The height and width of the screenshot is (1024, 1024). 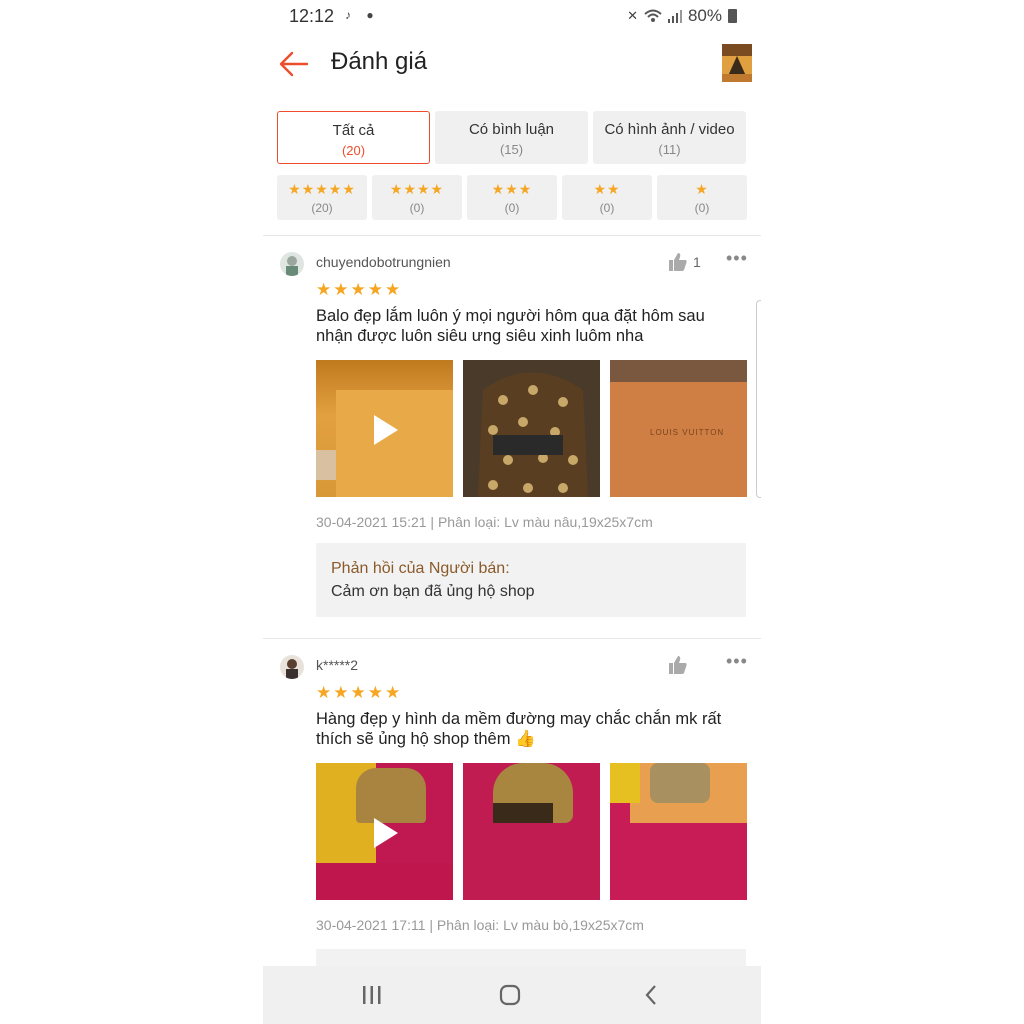 I want to click on tab-label: Tất cả, so click(x=353, y=130).